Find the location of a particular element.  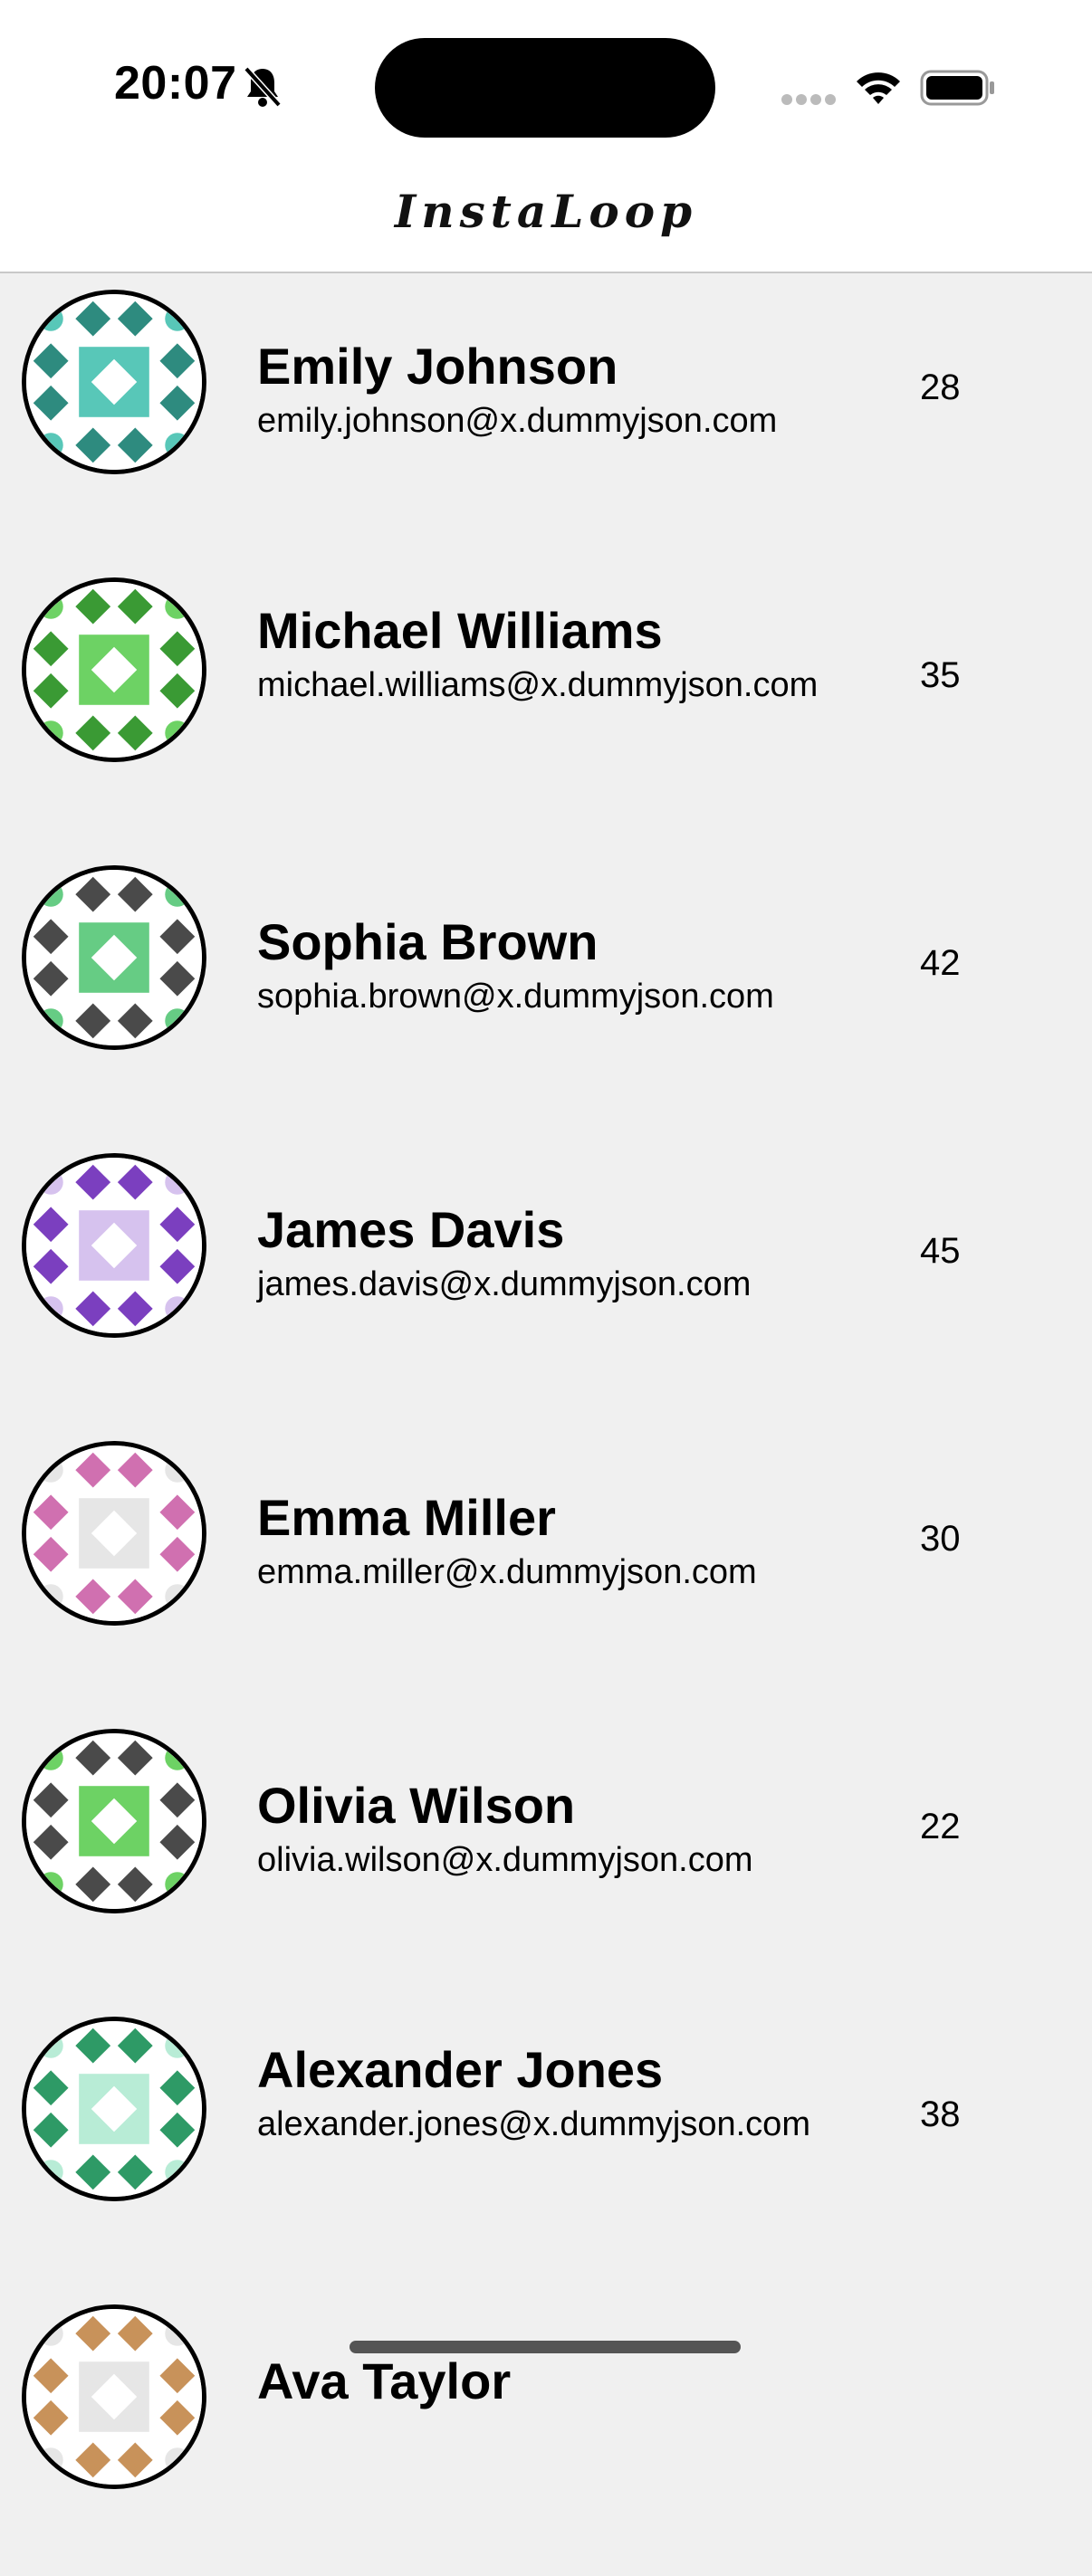

top-bar: 20:07 InstaLoop is located at coordinates (546, 136).